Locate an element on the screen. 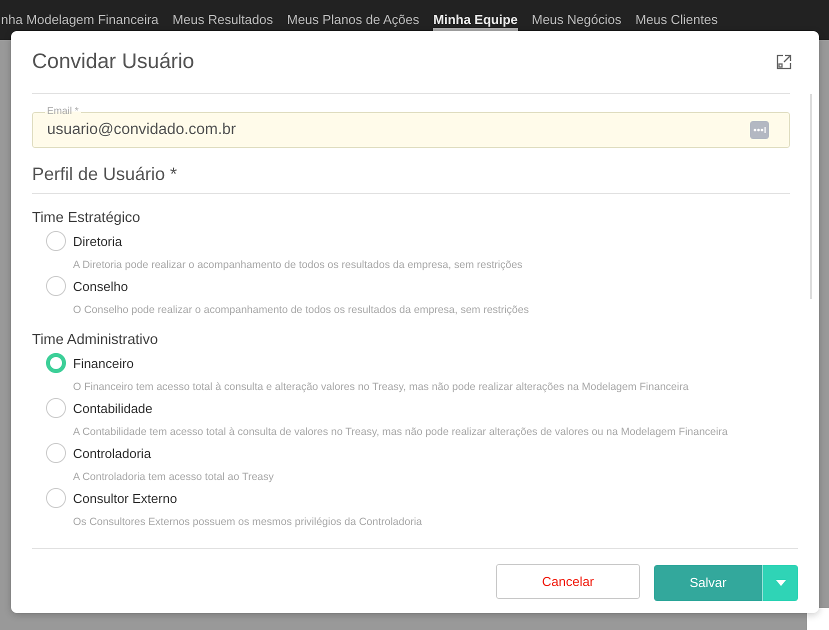 This screenshot has width=829, height=630. option-description: O Financeiro tem acesso total à consulta e alteração valores no Treasy, mas não pode realizar alterações na Modelagem Financeira is located at coordinates (381, 387).